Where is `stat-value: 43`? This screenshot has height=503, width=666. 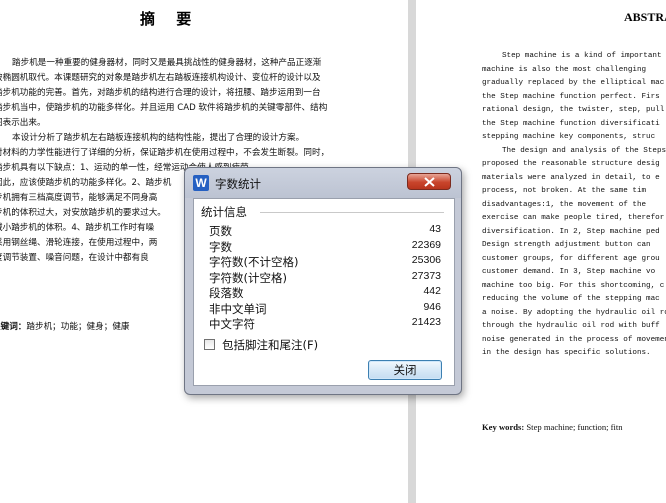 stat-value: 43 is located at coordinates (435, 229).